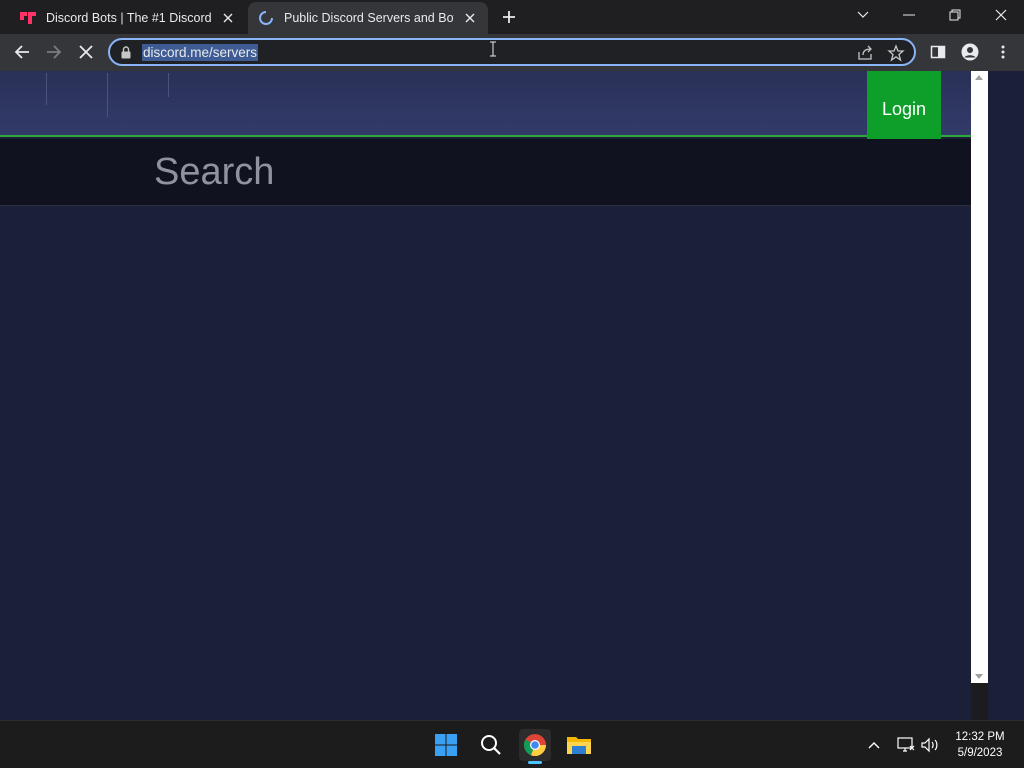 This screenshot has width=1024, height=768. I want to click on browser-toolbar: discord.me/servers, so click(512, 52).